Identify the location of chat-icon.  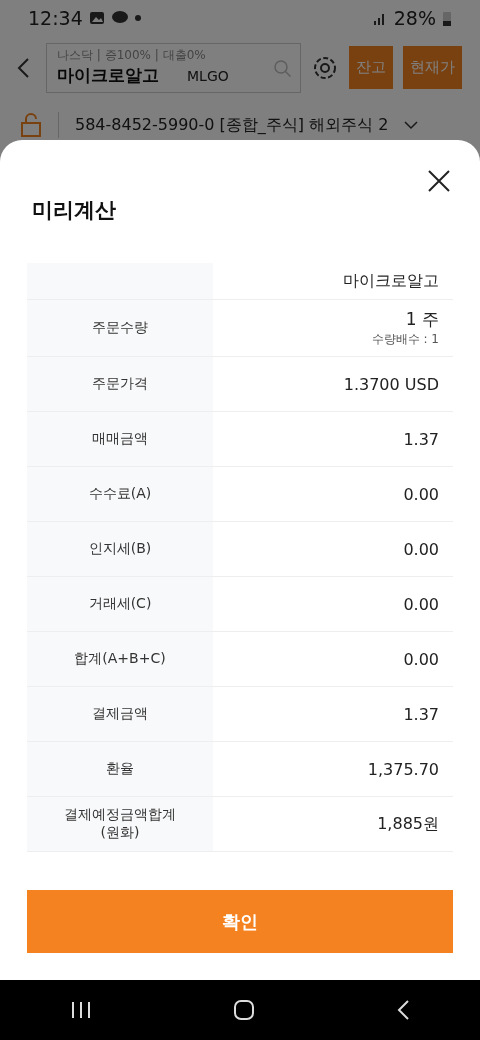
(119, 17).